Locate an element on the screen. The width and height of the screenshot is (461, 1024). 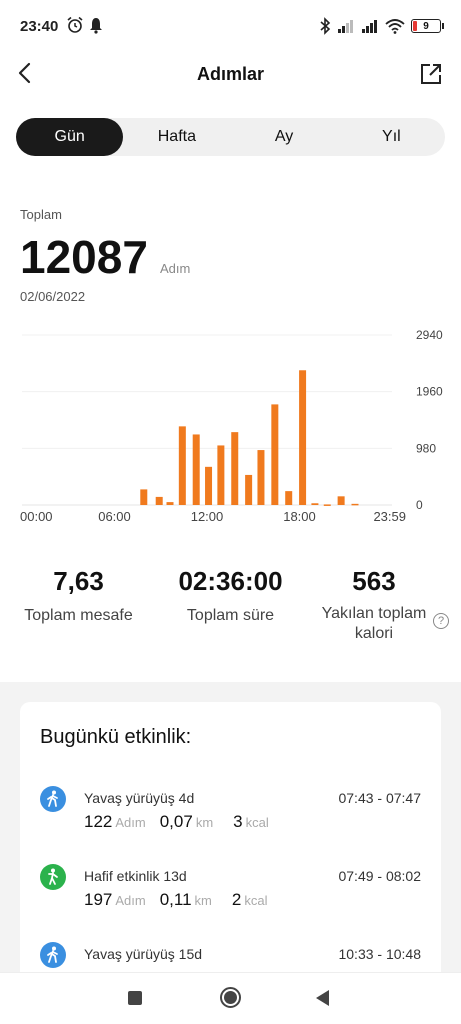
alarm-icon is located at coordinates (75, 24).